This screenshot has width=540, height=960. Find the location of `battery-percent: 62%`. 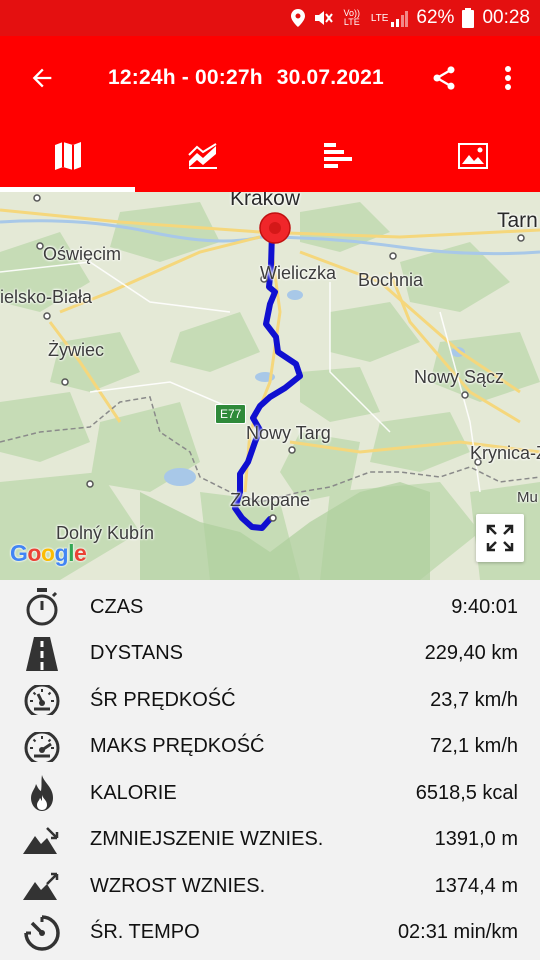

battery-percent: 62% is located at coordinates (435, 17).